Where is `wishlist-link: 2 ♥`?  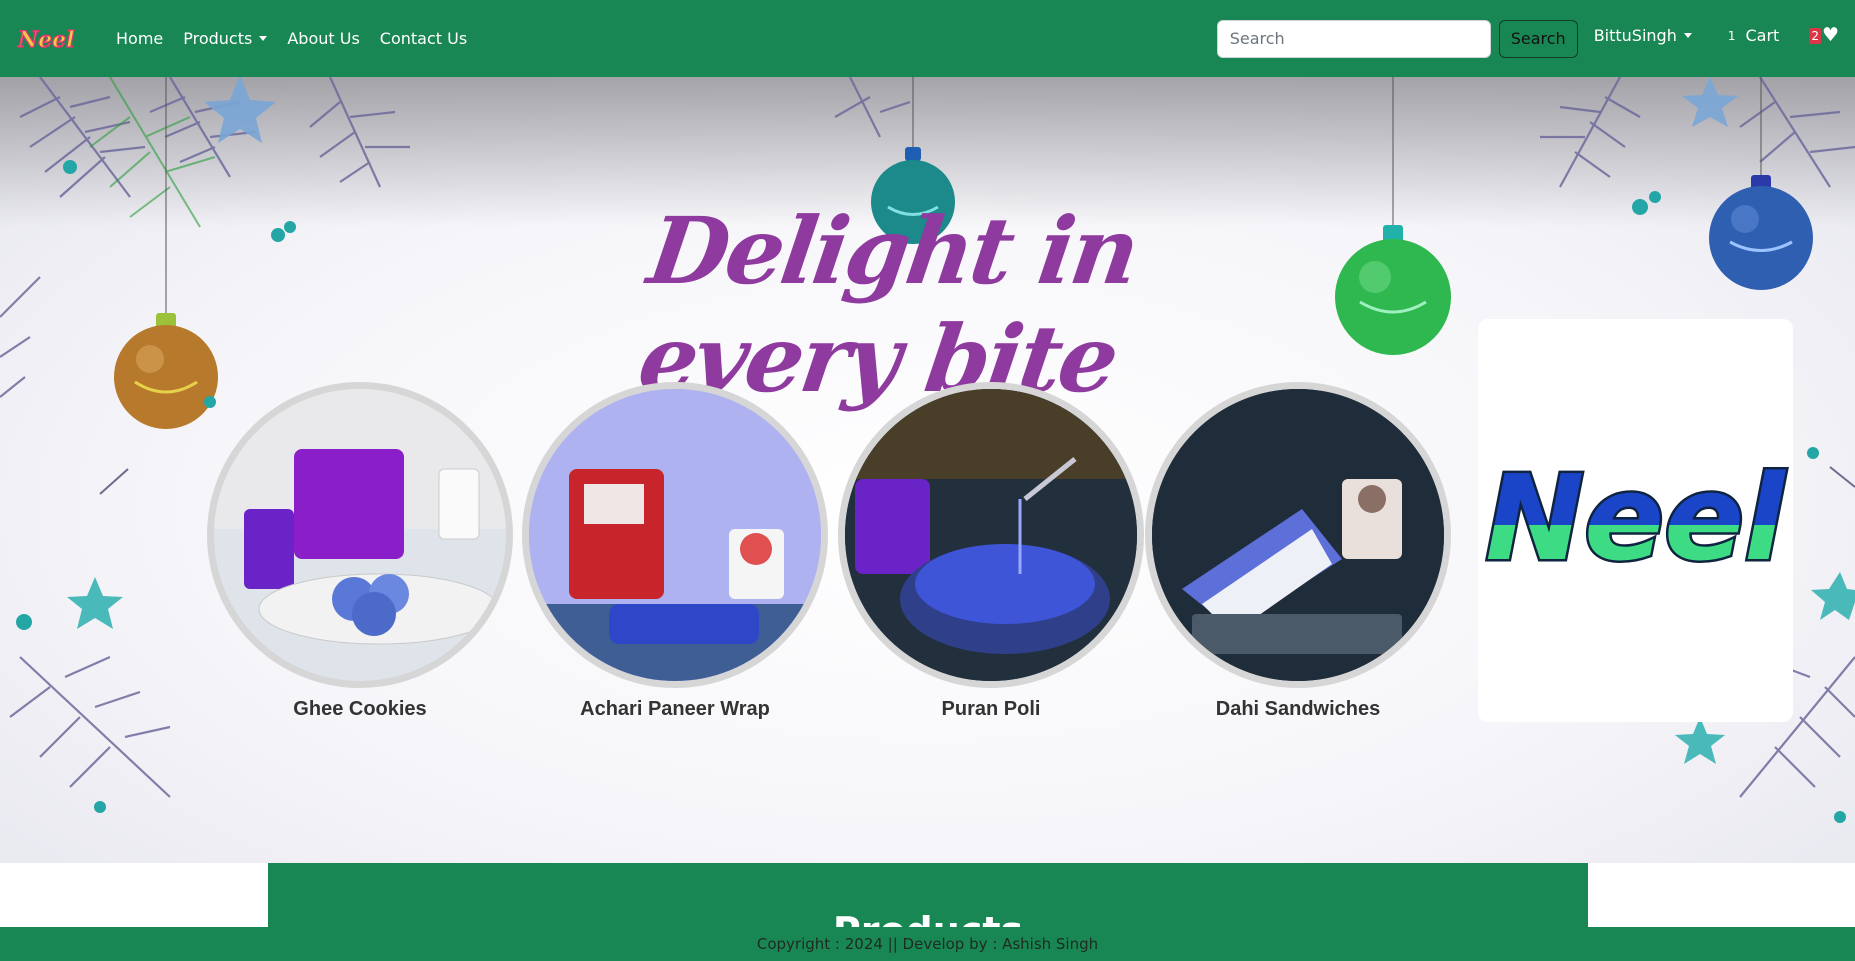
wishlist-link: 2 ♥ is located at coordinates (1824, 35).